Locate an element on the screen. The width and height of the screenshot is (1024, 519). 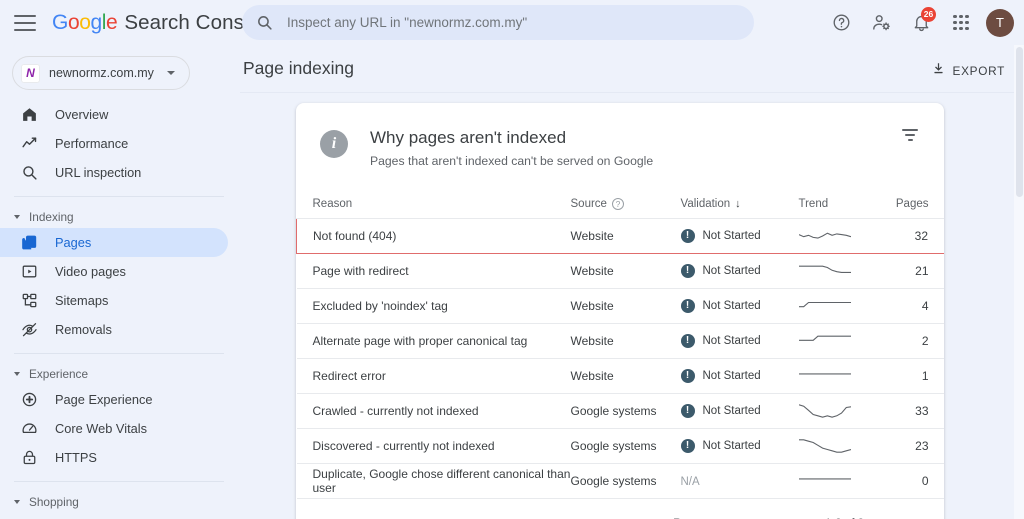
filter-list-icon is located at coordinates (910, 135).